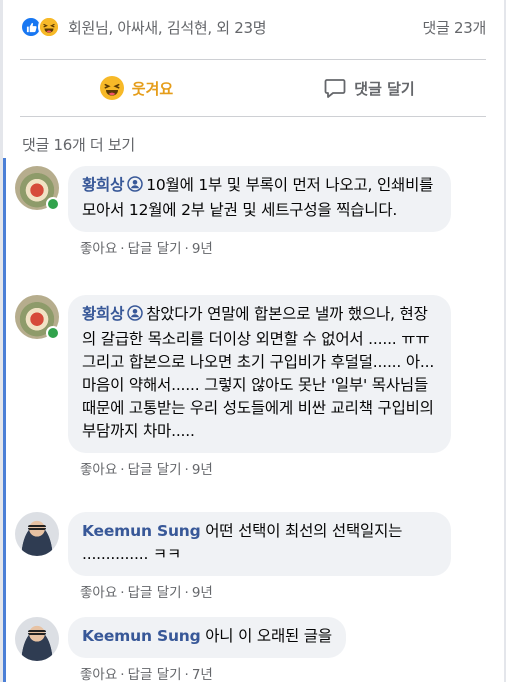 Image resolution: width=506 pixels, height=682 pixels. I want to click on laugh-label: 웃겨요, so click(152, 88).